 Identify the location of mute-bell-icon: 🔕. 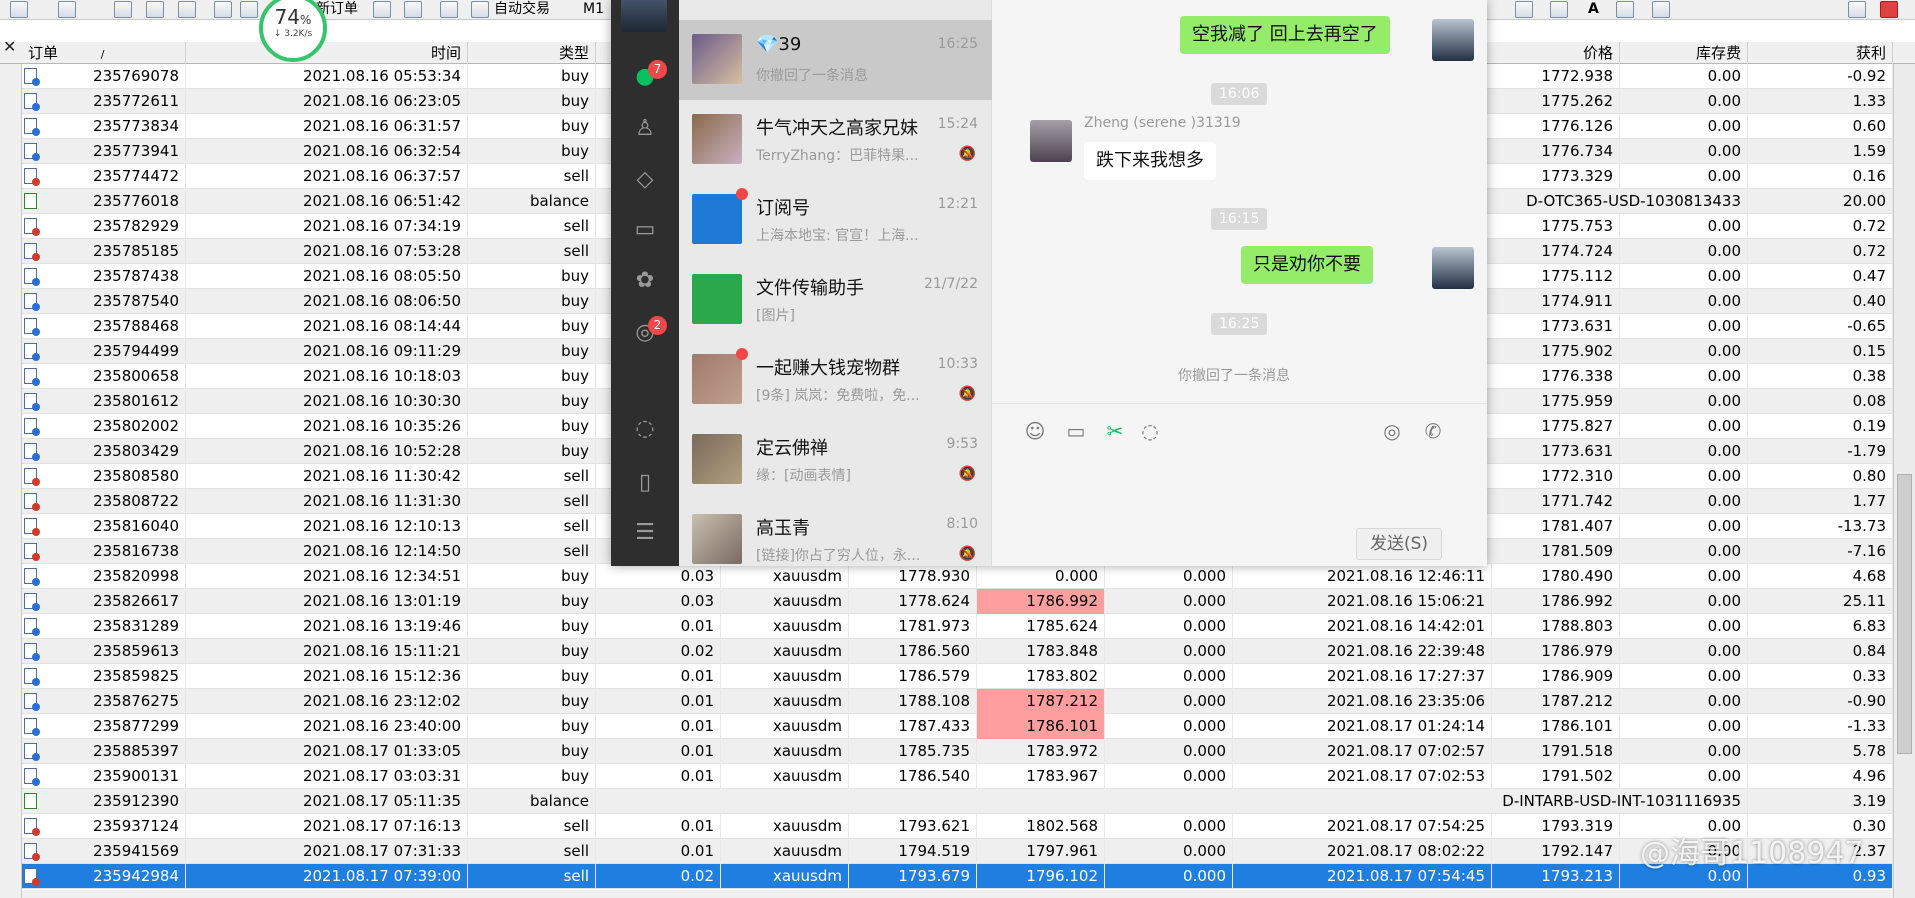
(967, 394).